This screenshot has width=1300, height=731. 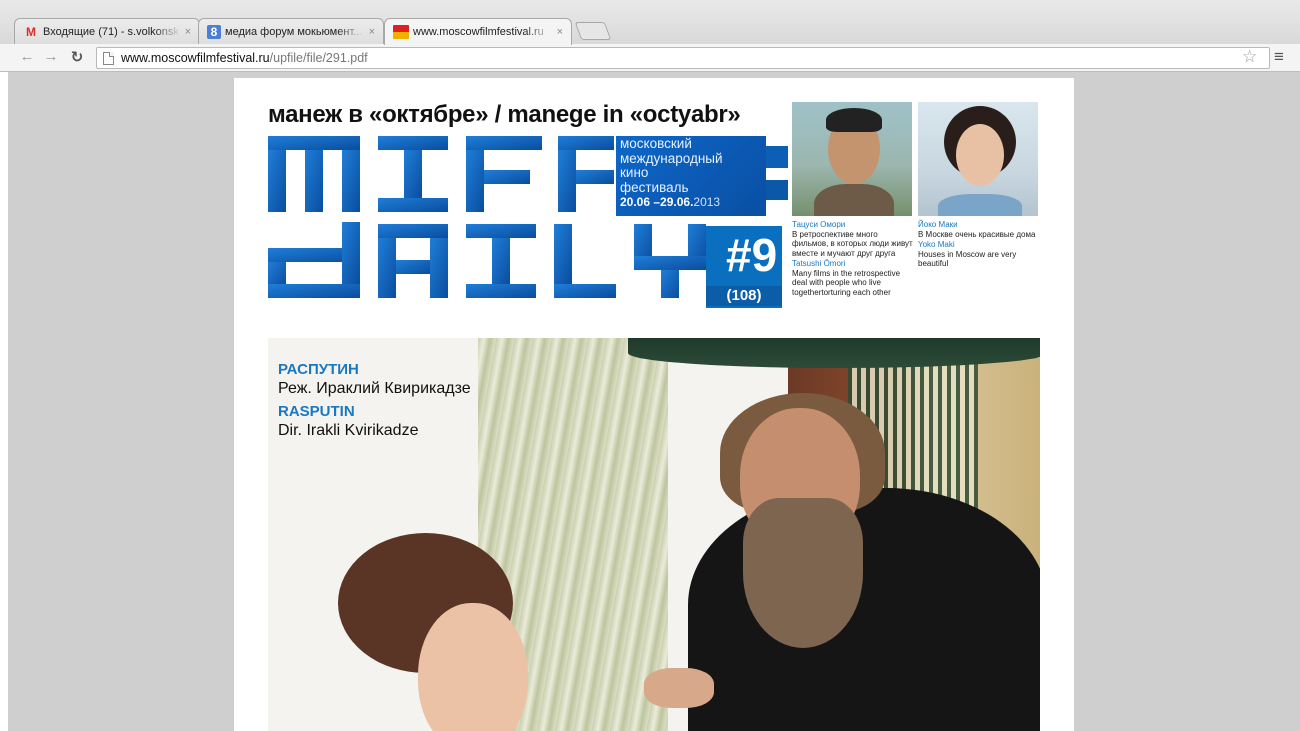 What do you see at coordinates (744, 296) in the screenshot?
I see `issue-total: (108)` at bounding box center [744, 296].